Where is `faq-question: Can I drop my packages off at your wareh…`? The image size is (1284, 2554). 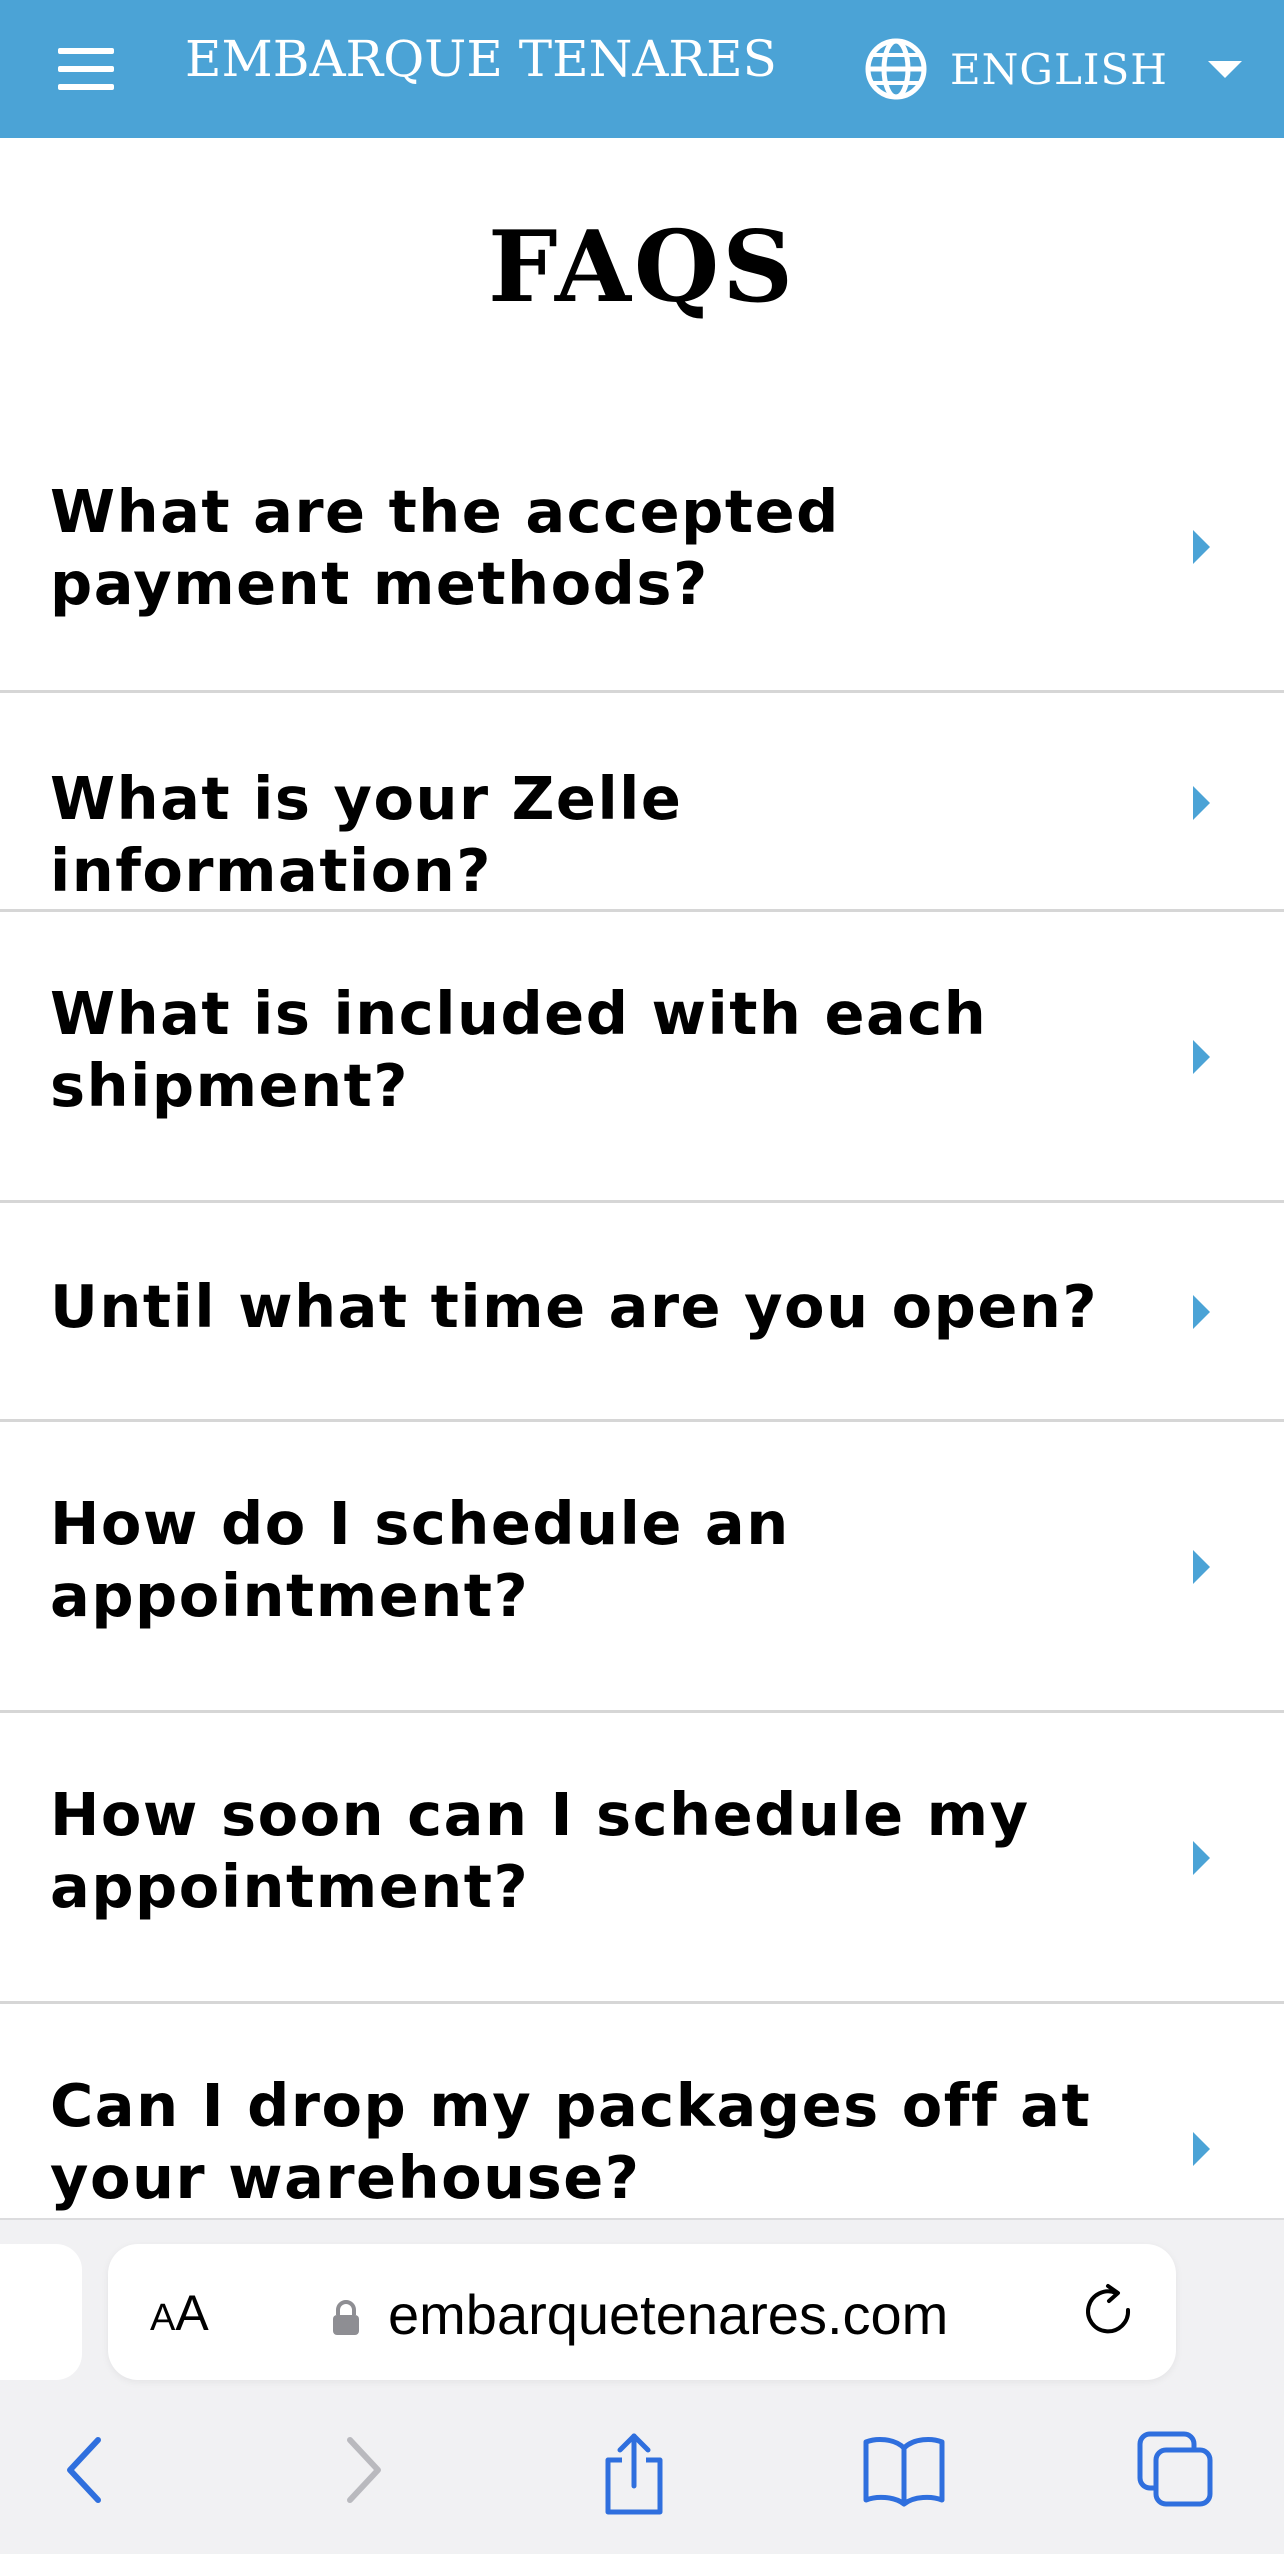 faq-question: Can I drop my packages off at your wareh… is located at coordinates (571, 2141).